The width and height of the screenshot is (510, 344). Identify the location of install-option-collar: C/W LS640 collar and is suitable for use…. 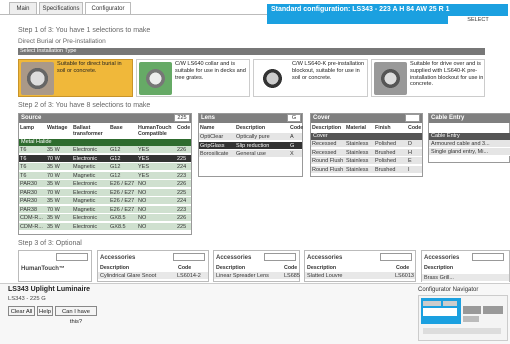
(193, 78).